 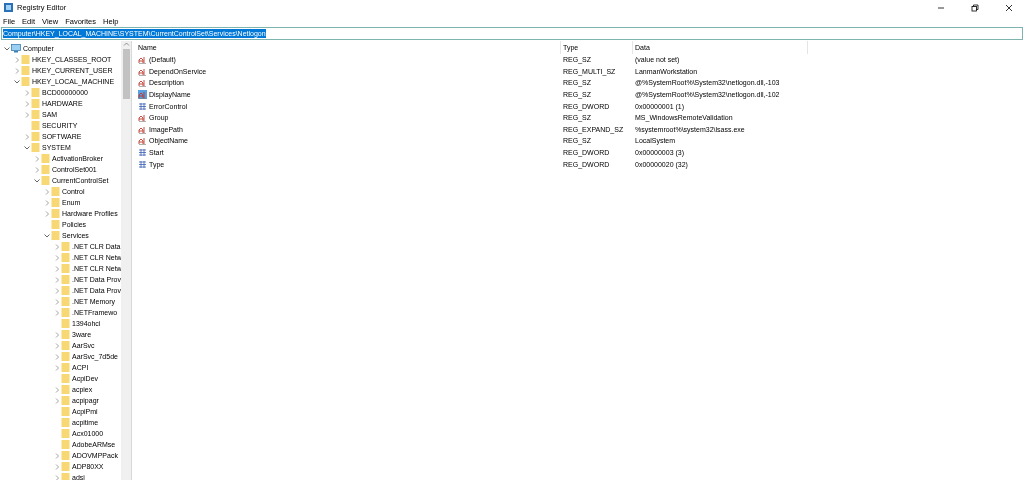 What do you see at coordinates (8, 7) in the screenshot?
I see `app-icon` at bounding box center [8, 7].